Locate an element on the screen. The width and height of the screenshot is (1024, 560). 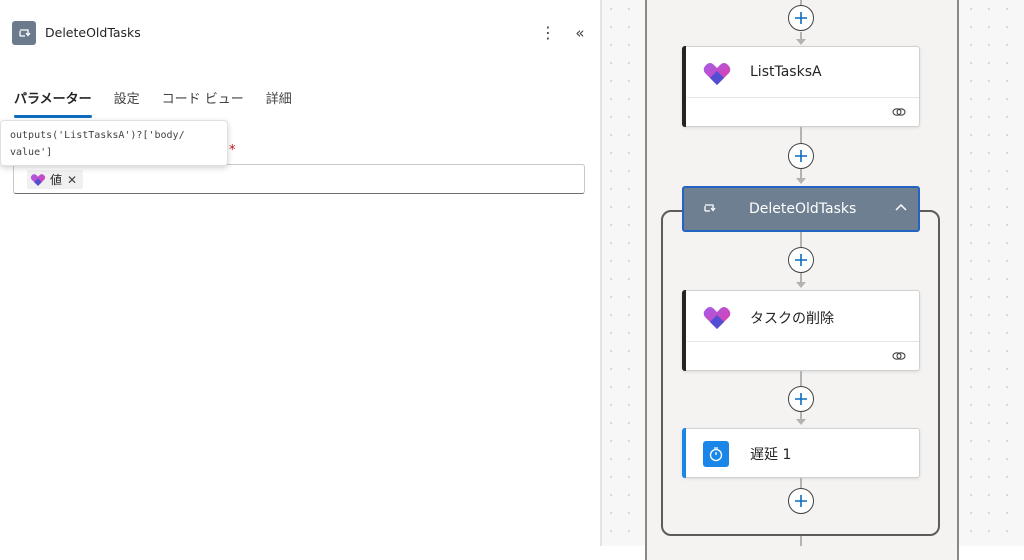
items-input-field: 値 ✕ is located at coordinates (299, 179).